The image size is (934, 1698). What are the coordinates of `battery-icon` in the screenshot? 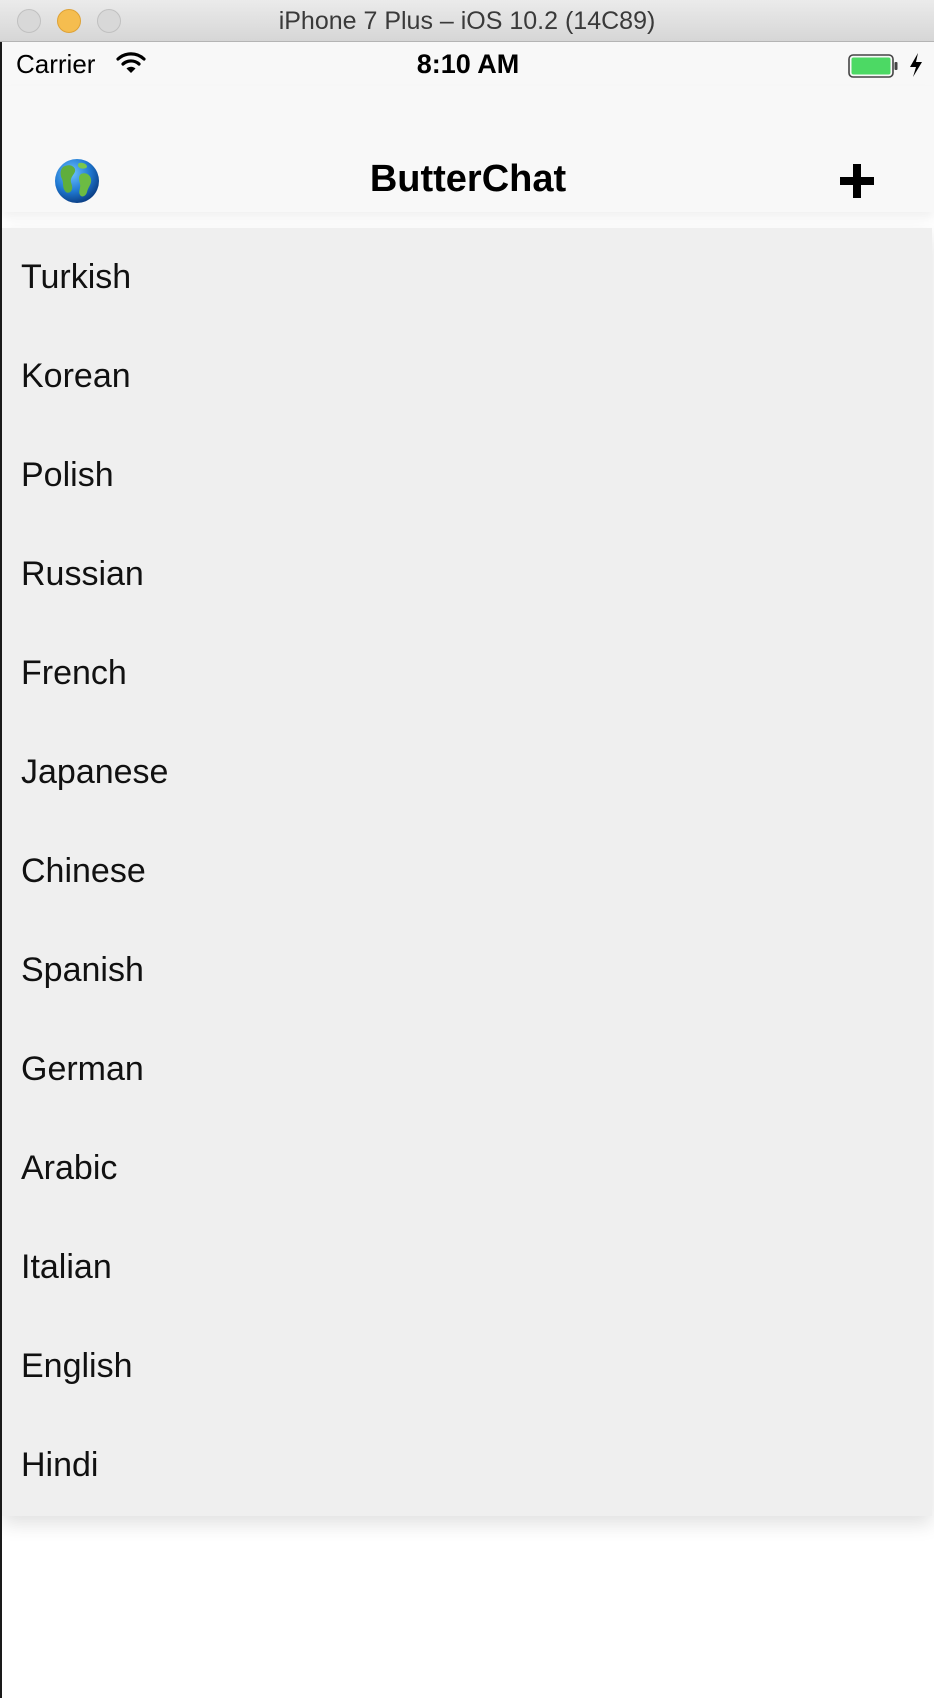 It's located at (873, 66).